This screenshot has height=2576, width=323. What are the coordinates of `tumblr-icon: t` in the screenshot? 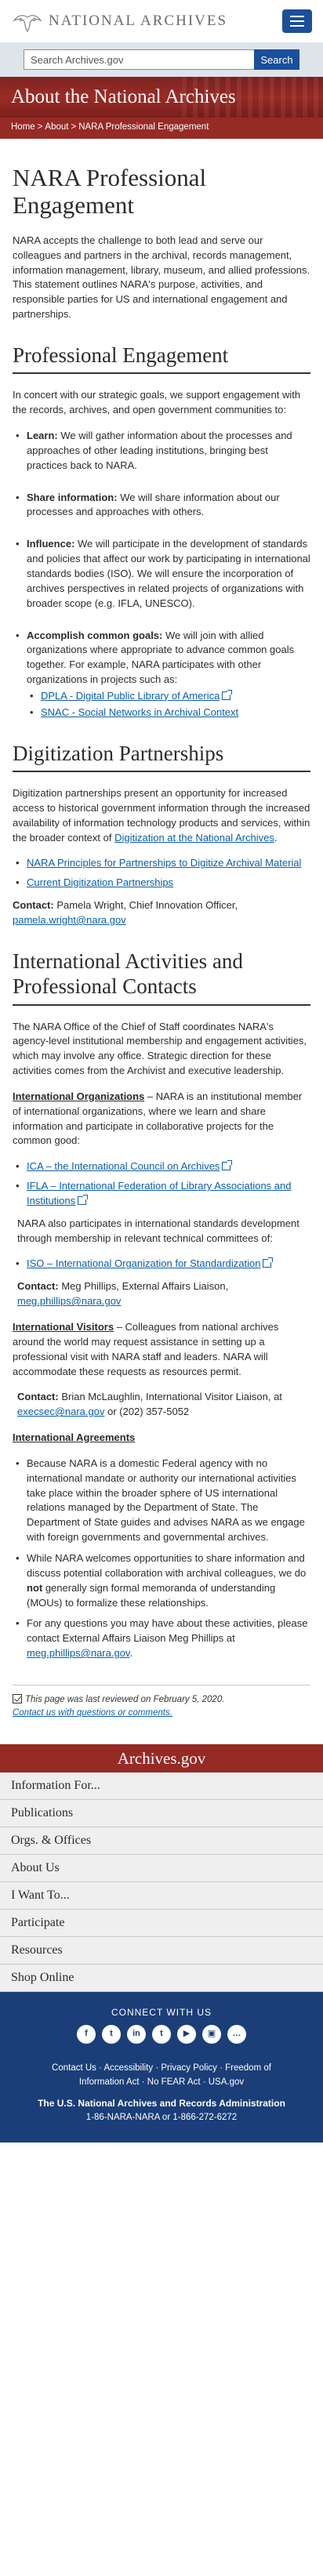 It's located at (161, 2034).